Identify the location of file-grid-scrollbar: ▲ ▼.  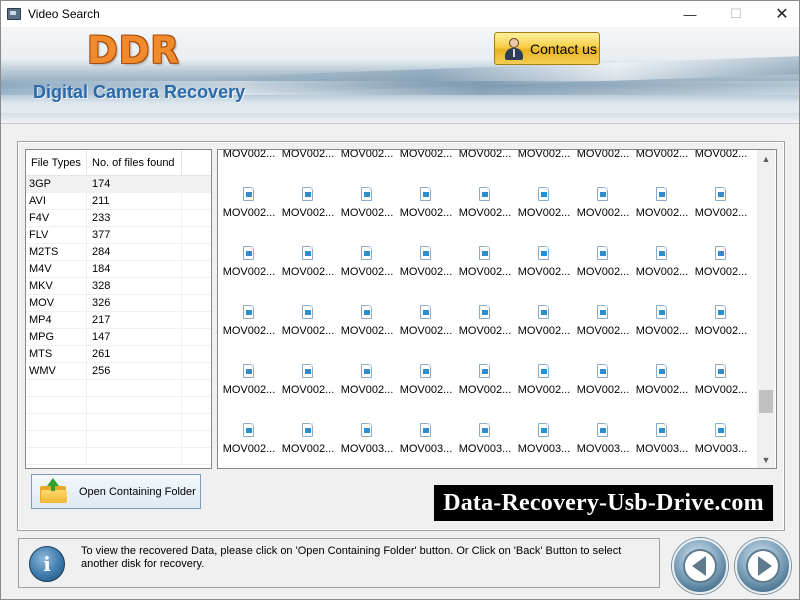
(766, 309).